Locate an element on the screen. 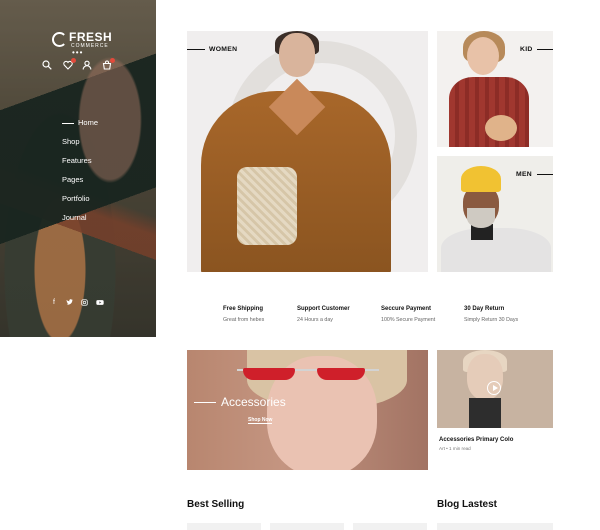 The width and height of the screenshot is (600, 530). feature-support-customer: Support Customer 24 Hours a day is located at coordinates (342, 314).